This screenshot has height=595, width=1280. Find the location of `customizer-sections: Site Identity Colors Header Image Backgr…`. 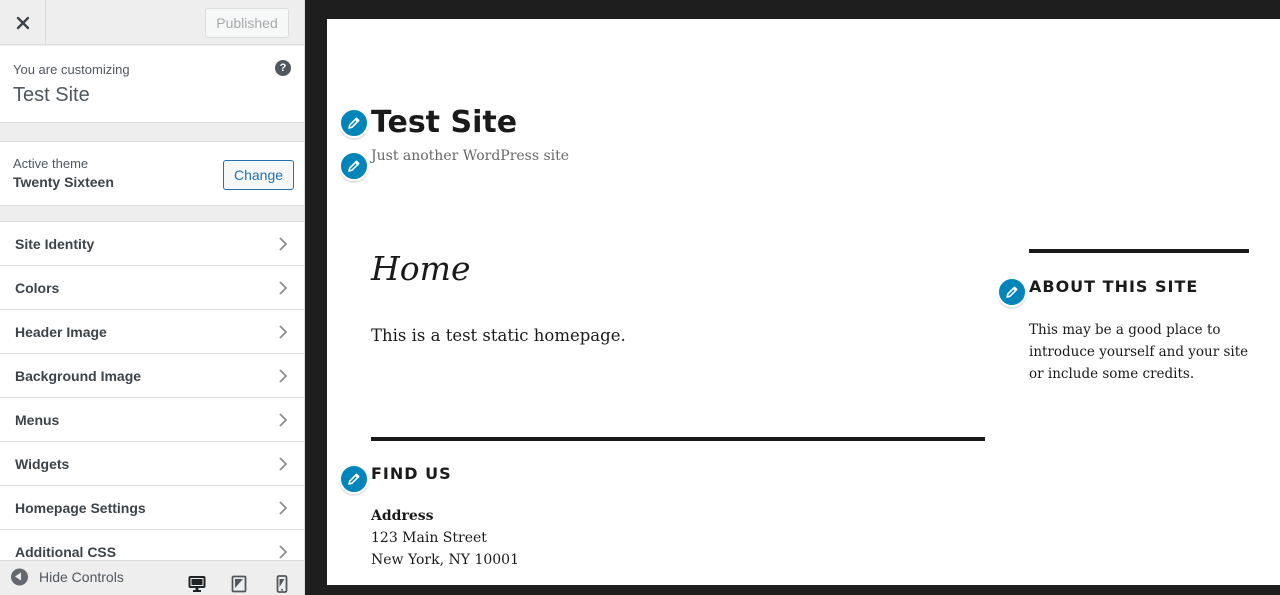

customizer-sections: Site Identity Colors Header Image Backgr… is located at coordinates (152, 397).